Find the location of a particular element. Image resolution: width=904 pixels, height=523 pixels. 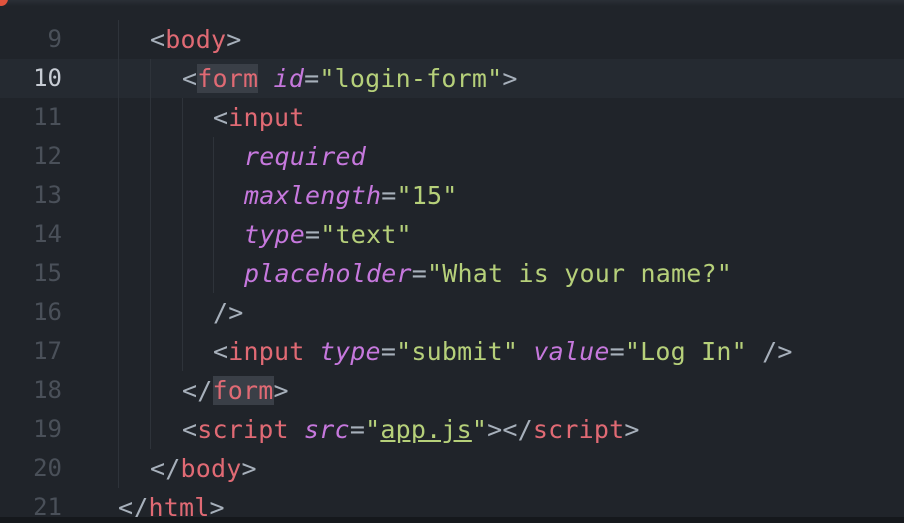

code-text: <input is located at coordinates (259, 117).